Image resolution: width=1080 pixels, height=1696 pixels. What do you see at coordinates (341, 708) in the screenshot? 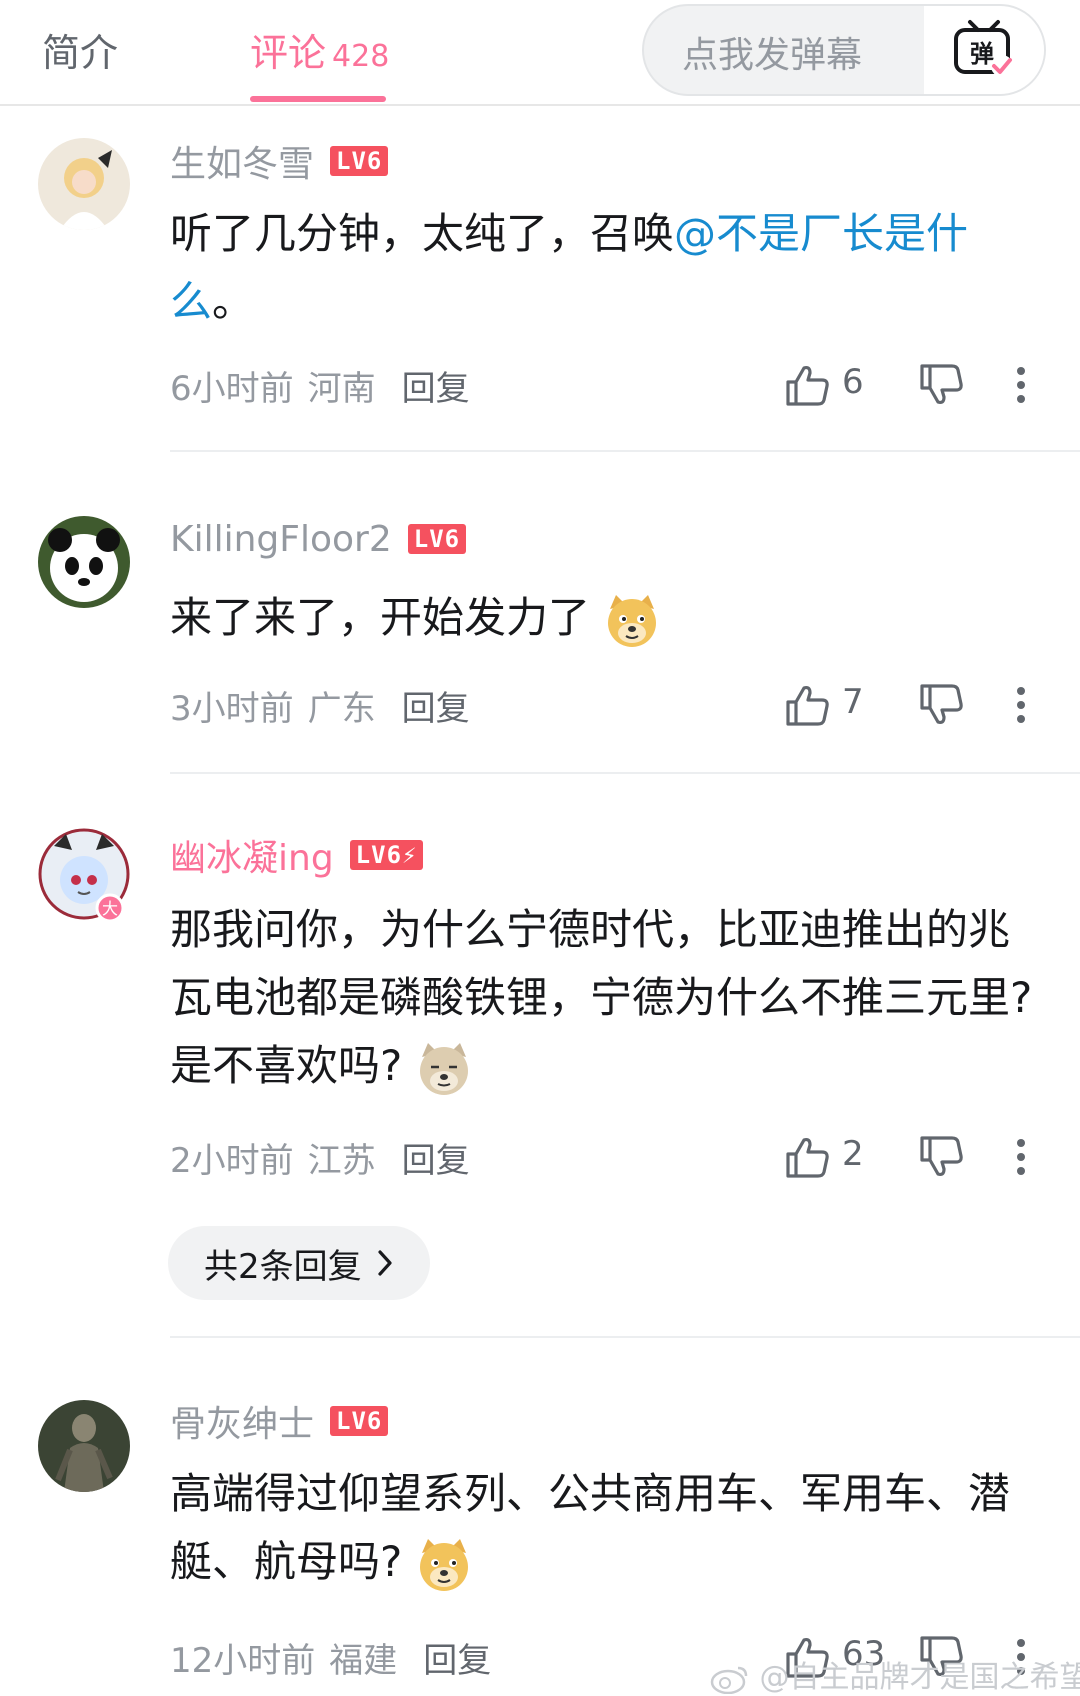
I see `comment-location: 广东` at bounding box center [341, 708].